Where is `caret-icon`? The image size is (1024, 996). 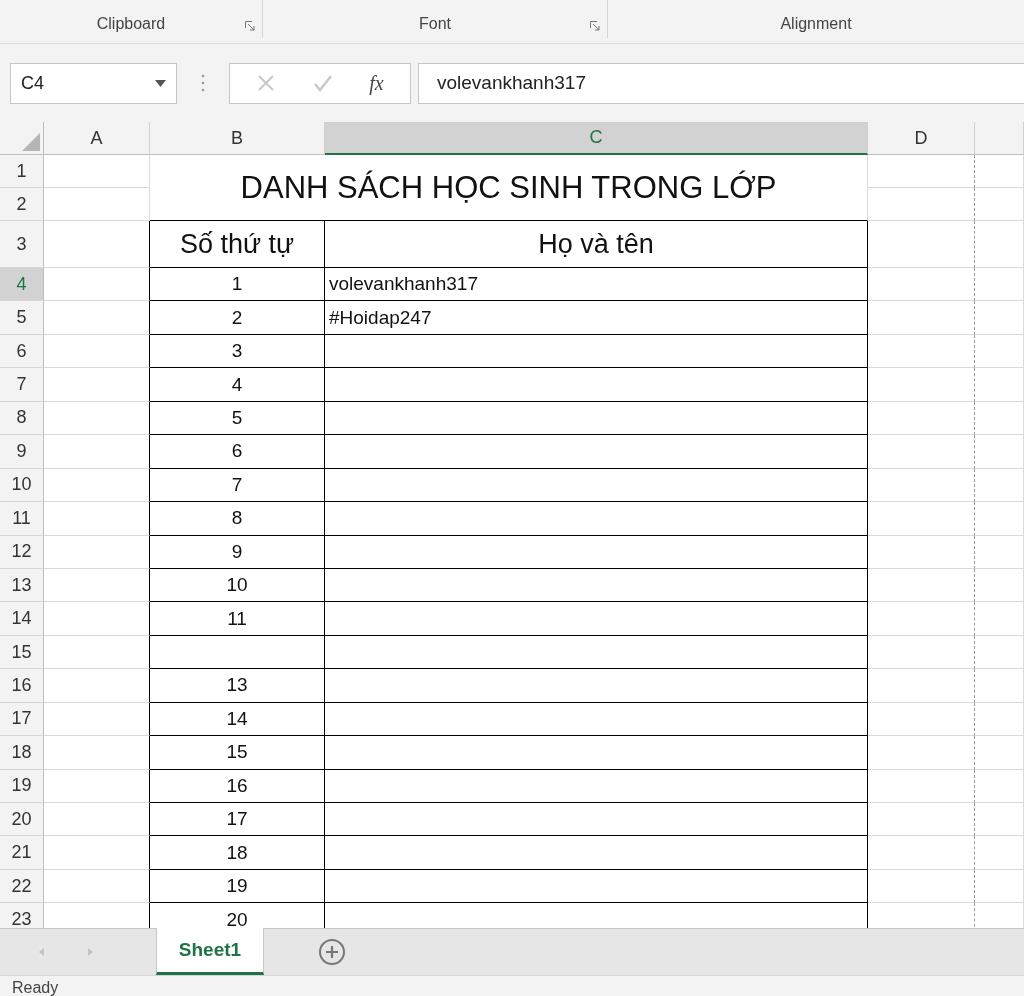 caret-icon is located at coordinates (160, 83).